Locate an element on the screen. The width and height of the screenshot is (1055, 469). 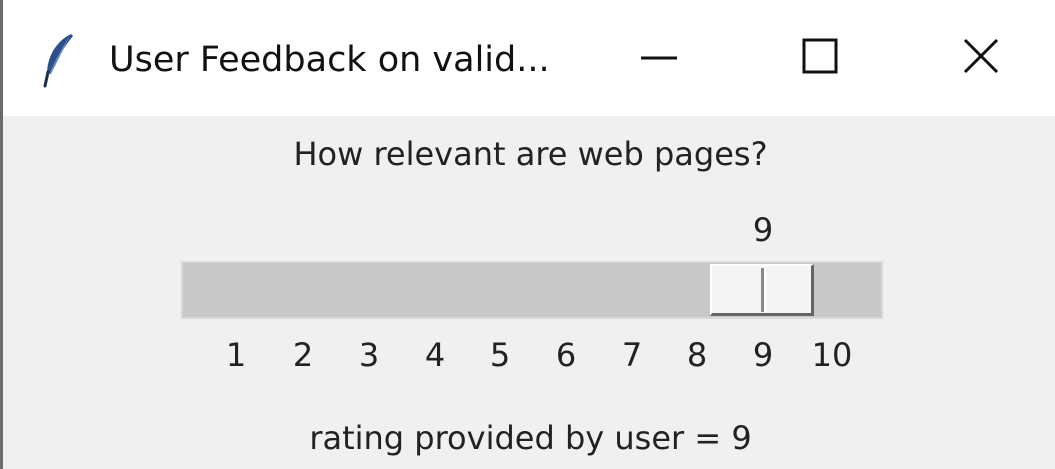
tick-label-4: 4 is located at coordinates (435, 355).